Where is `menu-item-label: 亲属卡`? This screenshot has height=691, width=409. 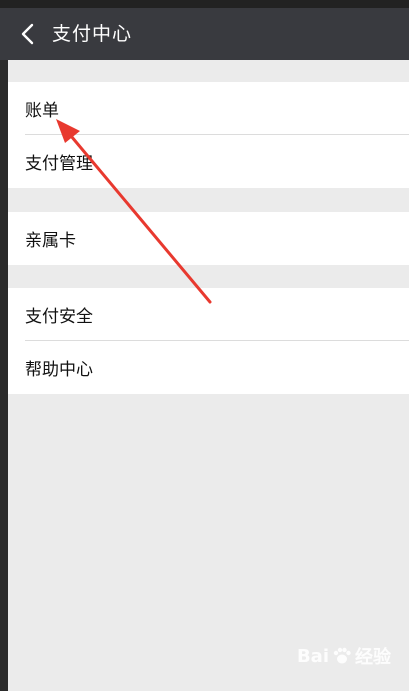
menu-item-label: 亲属卡 is located at coordinates (50, 241).